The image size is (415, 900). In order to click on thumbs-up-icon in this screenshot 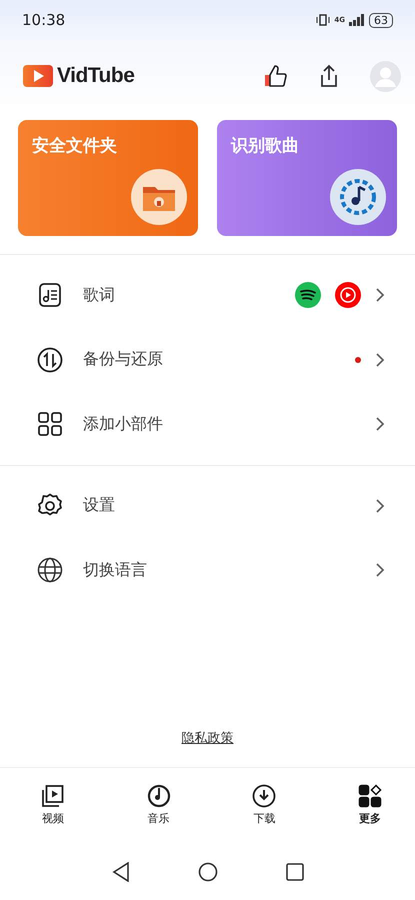, I will do `click(276, 76)`.